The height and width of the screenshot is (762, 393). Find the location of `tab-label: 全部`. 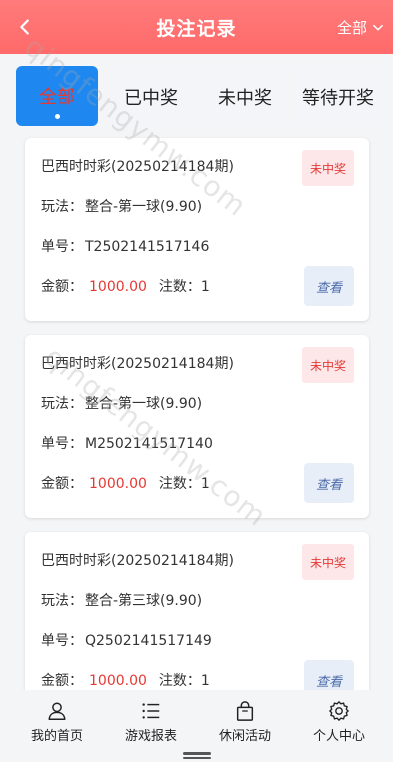

tab-label: 全部 is located at coordinates (57, 97).